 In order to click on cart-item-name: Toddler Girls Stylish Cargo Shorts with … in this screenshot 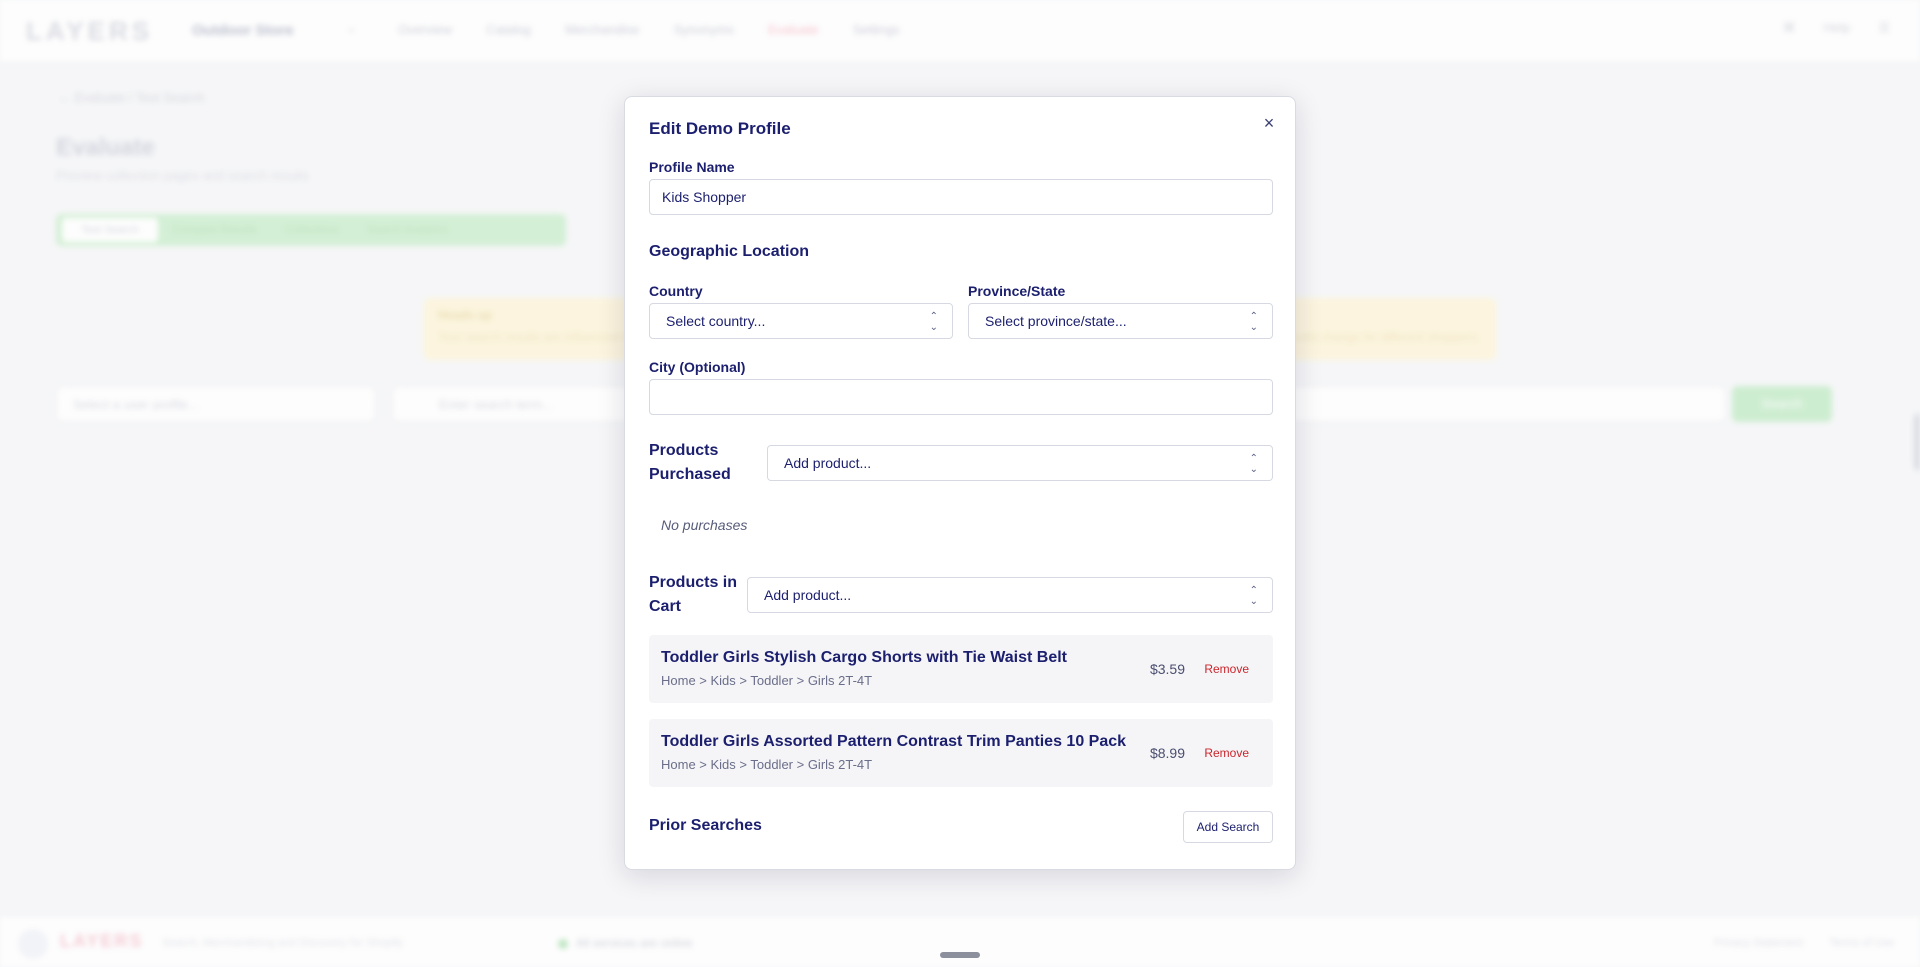, I will do `click(864, 657)`.